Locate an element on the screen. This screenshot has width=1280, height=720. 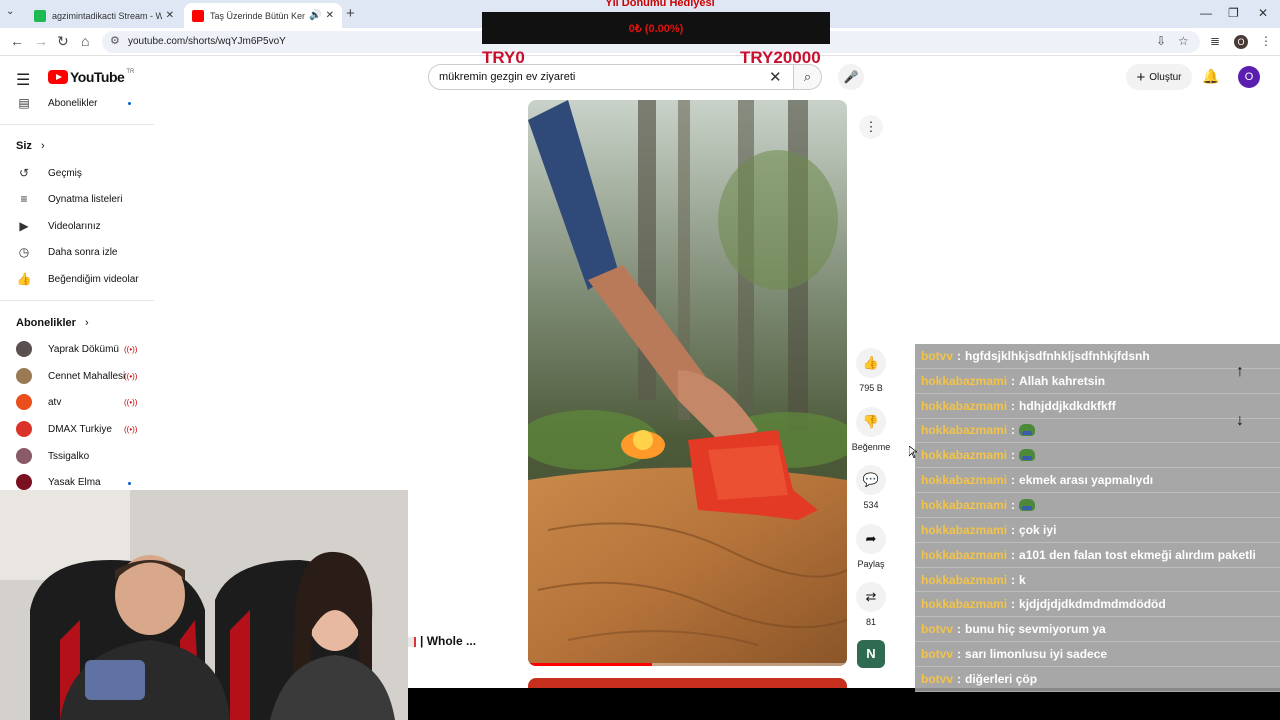
menu-hamburger-icon: ☰ is located at coordinates (23, 80).